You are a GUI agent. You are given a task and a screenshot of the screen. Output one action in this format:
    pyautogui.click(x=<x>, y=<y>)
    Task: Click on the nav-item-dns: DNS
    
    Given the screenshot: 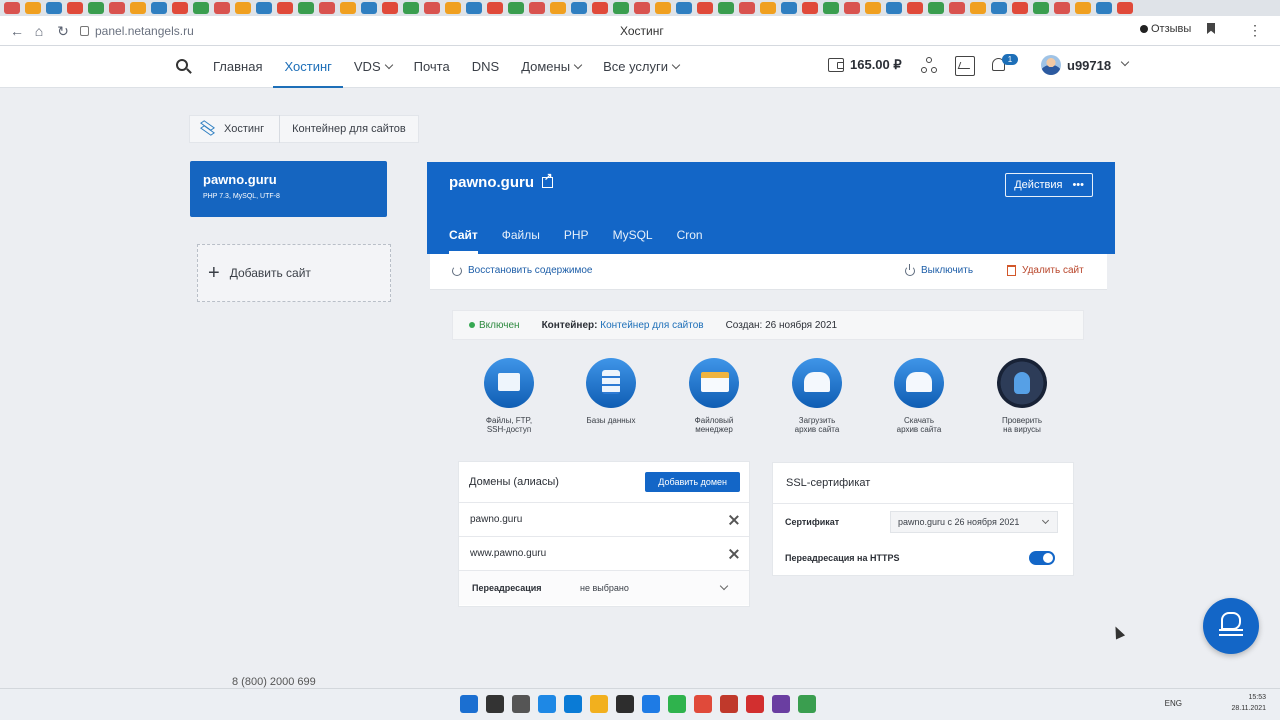 What is the action you would take?
    pyautogui.click(x=485, y=67)
    